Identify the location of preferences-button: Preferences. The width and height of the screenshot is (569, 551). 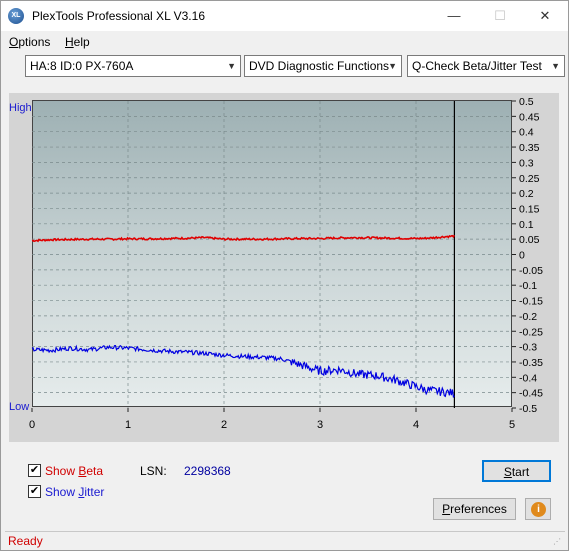
(474, 509).